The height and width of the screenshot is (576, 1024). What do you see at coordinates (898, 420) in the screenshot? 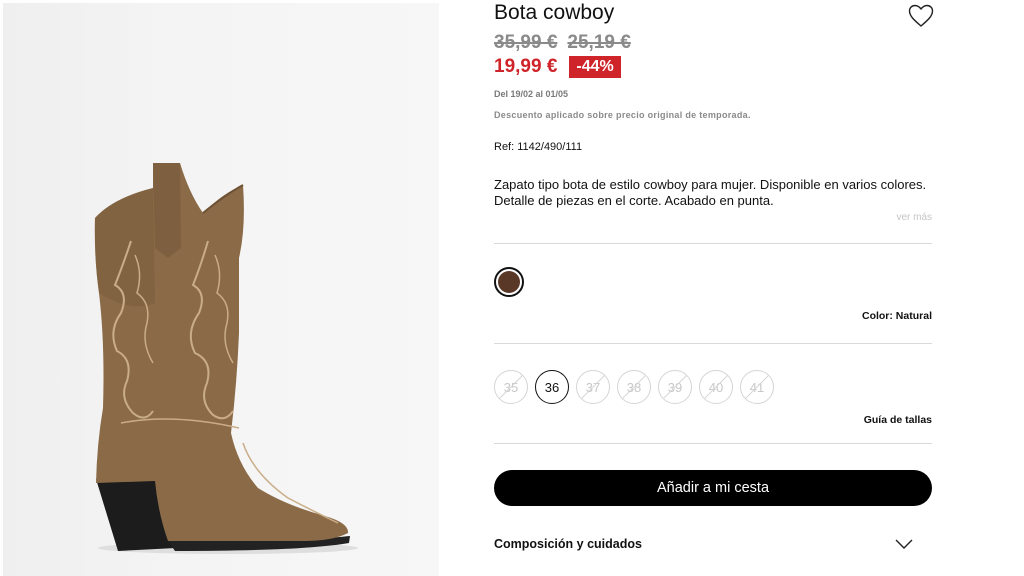
I see `size-guide-link: Guía de tallas` at bounding box center [898, 420].